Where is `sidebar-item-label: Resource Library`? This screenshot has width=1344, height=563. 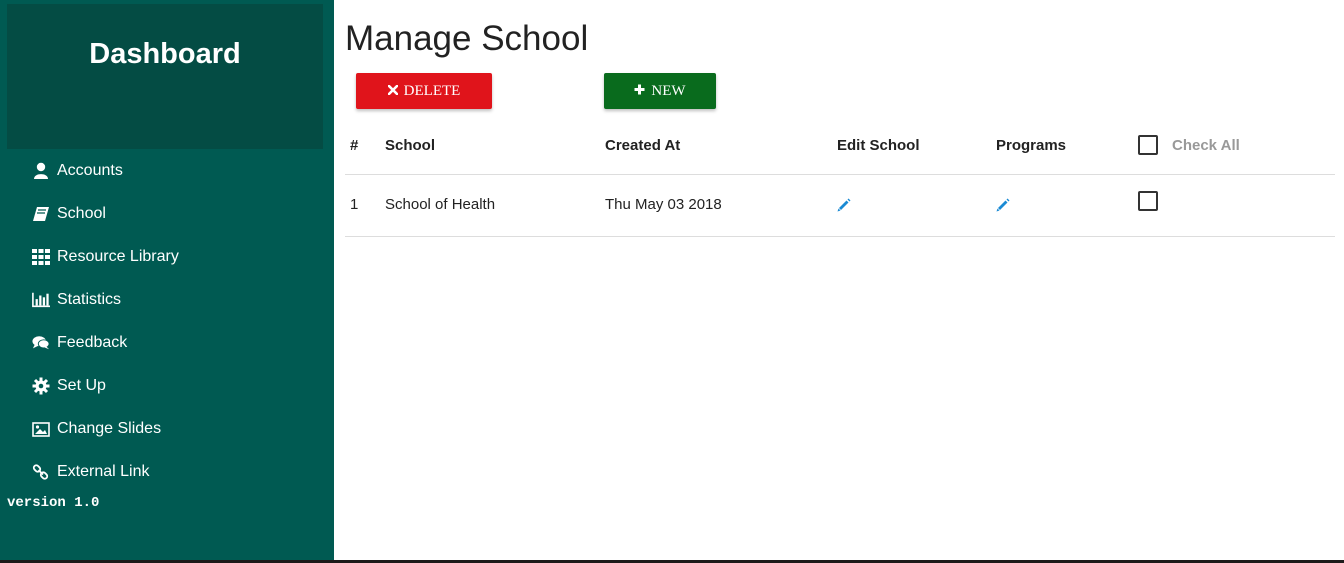 sidebar-item-label: Resource Library is located at coordinates (118, 256).